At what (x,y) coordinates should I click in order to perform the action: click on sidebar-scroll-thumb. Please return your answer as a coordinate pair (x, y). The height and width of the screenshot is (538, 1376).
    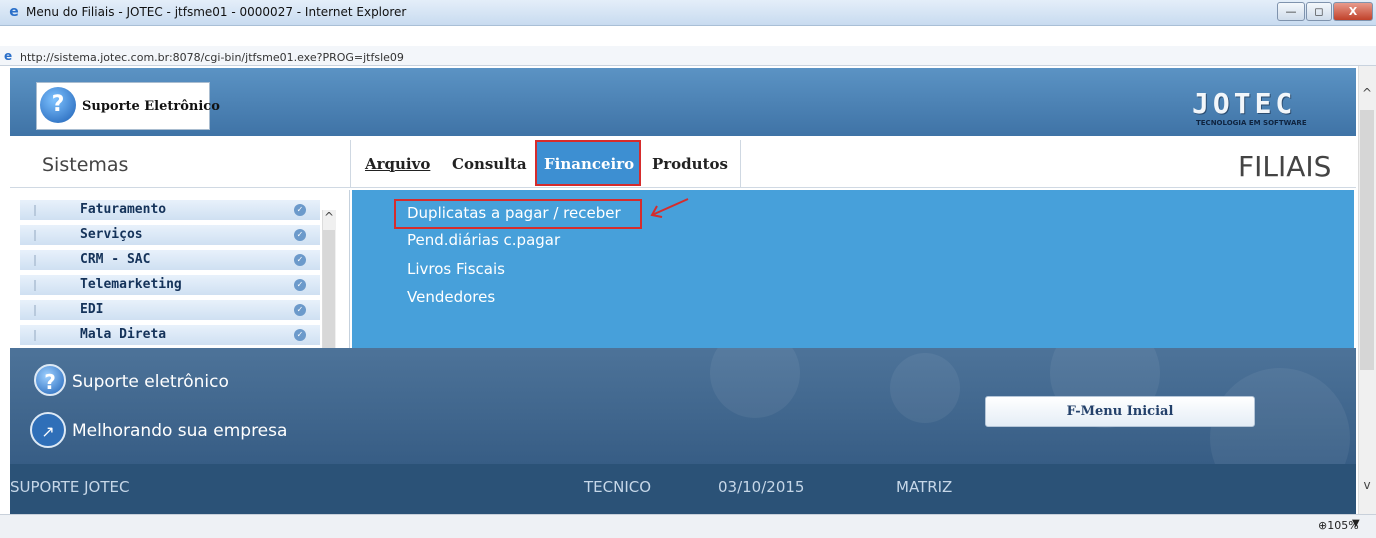
    Looking at the image, I should click on (329, 289).